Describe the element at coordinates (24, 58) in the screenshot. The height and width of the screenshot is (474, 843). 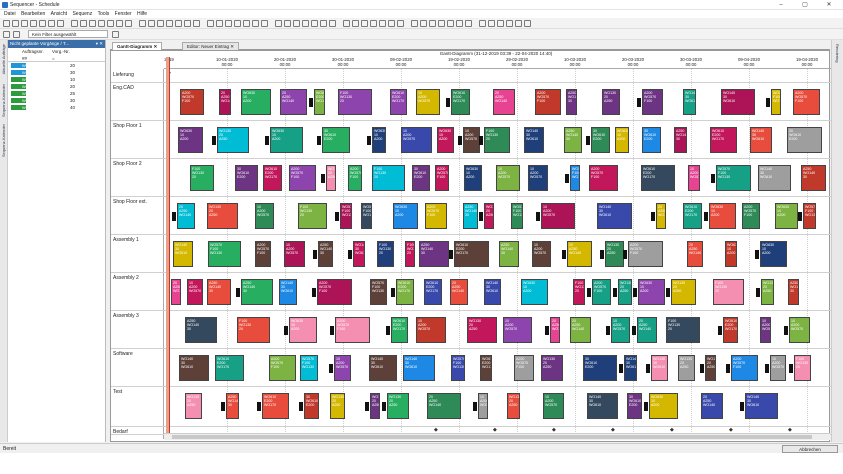
I see `filter-operator: ##` at that location.